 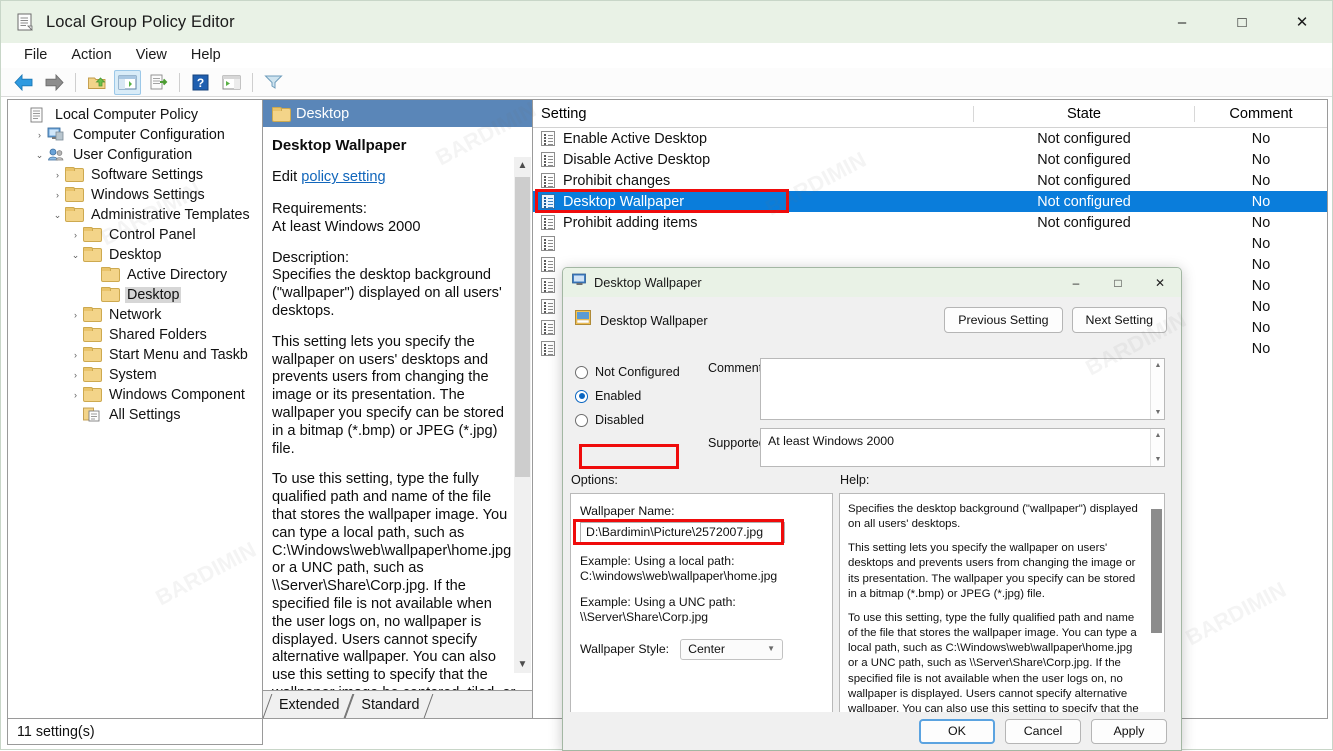 I want to click on dialog-close-button: ✕, so click(x=1160, y=282).